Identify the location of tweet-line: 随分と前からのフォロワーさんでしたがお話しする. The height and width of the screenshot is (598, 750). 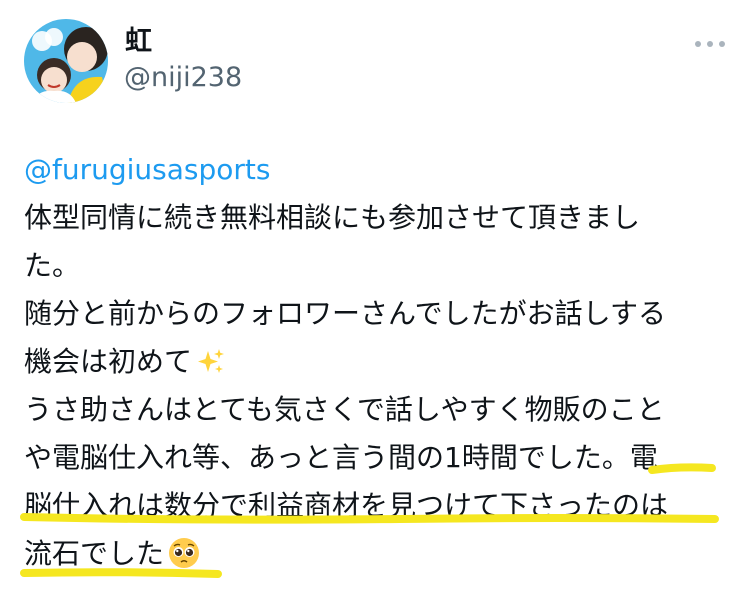
(345, 313).